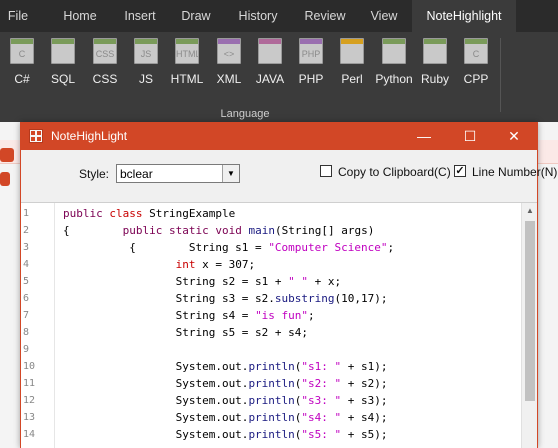  Describe the element at coordinates (514, 172) in the screenshot. I see `line-number-label: Line Number(N)` at that location.